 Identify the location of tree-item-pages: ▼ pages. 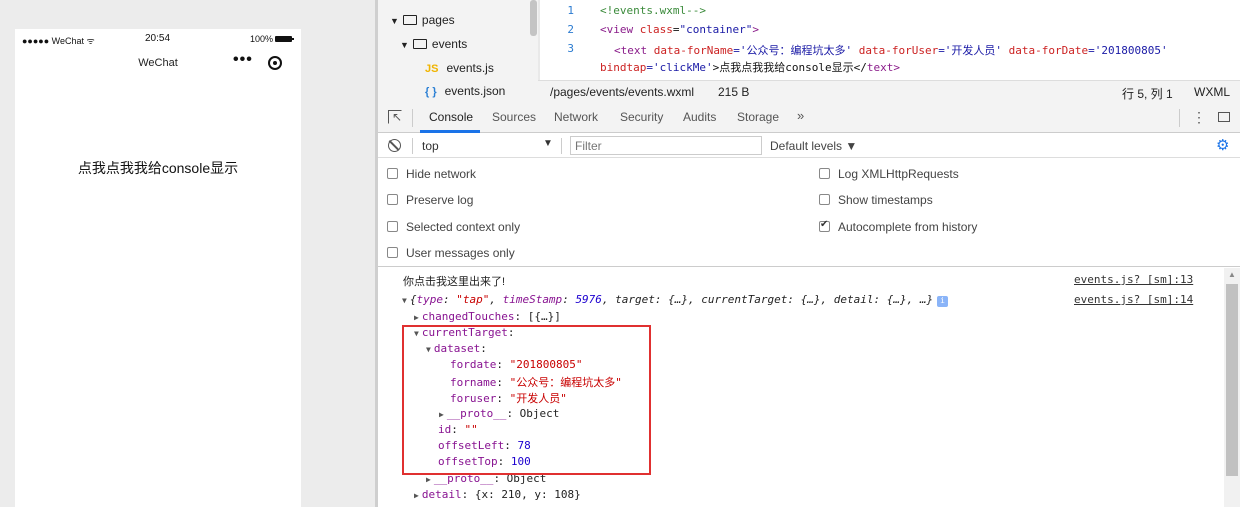
(422, 22).